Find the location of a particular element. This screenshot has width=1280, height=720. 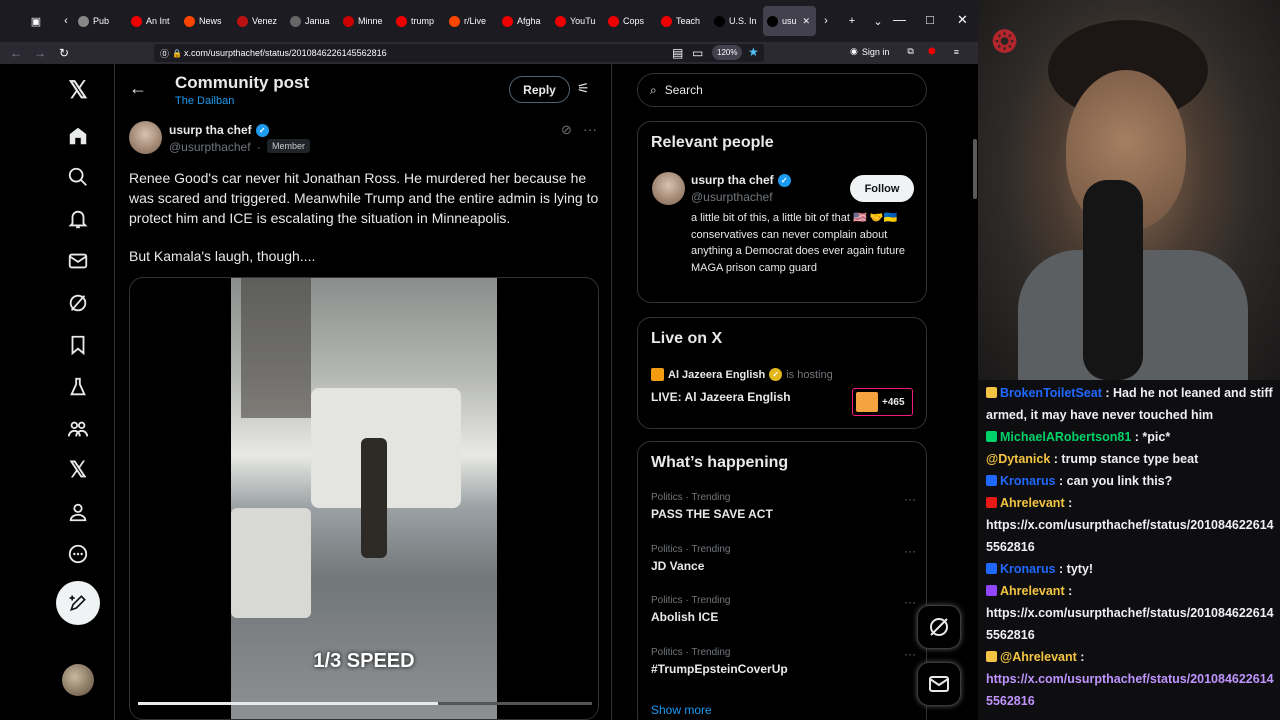

live-viewers-badge: +465 is located at coordinates (882, 402).